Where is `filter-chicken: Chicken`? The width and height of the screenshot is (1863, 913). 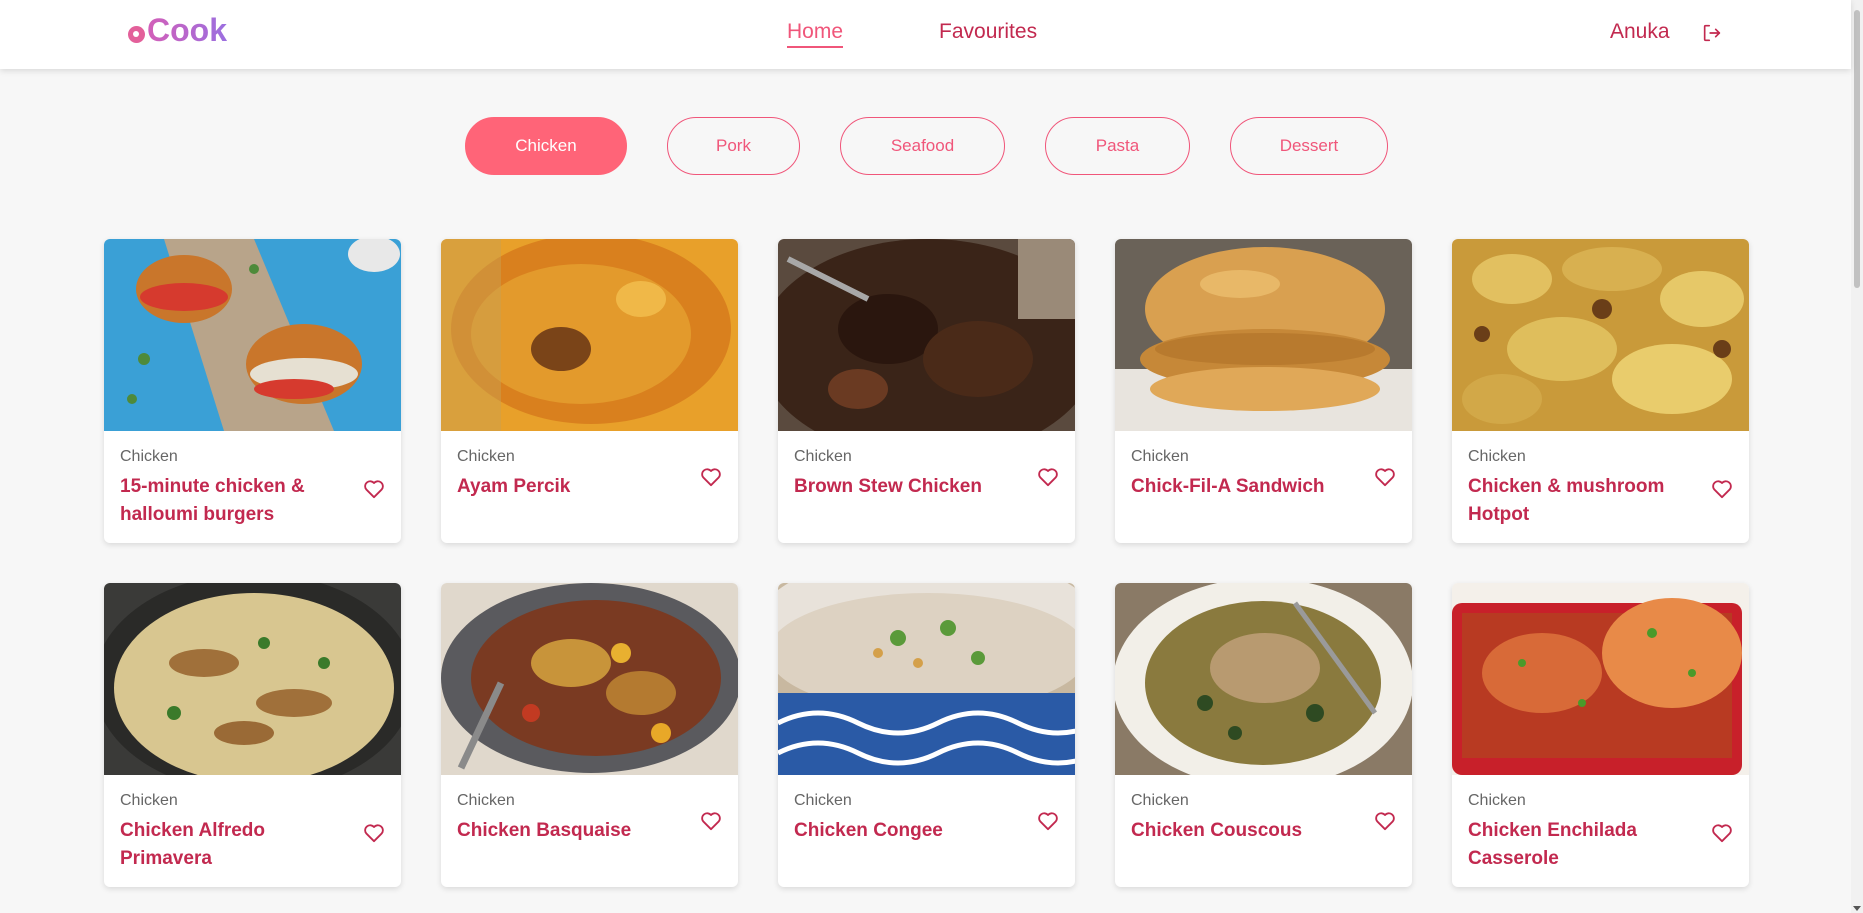 filter-chicken: Chicken is located at coordinates (546, 146).